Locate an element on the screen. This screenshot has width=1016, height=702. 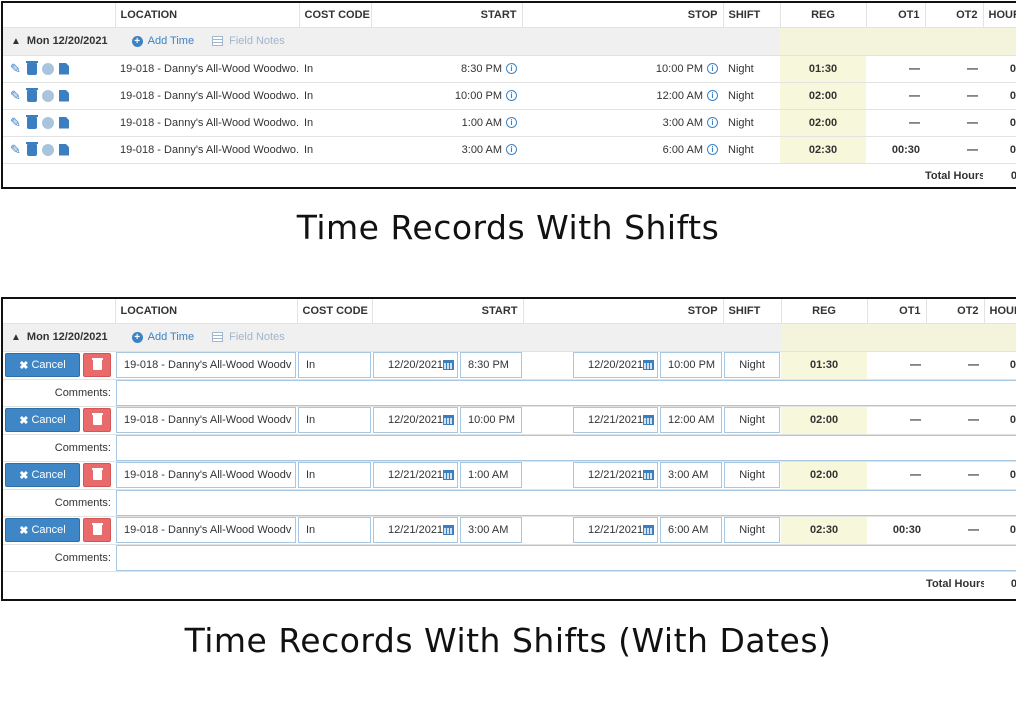
stop-time-field: 10:00 PM is located at coordinates (691, 365).